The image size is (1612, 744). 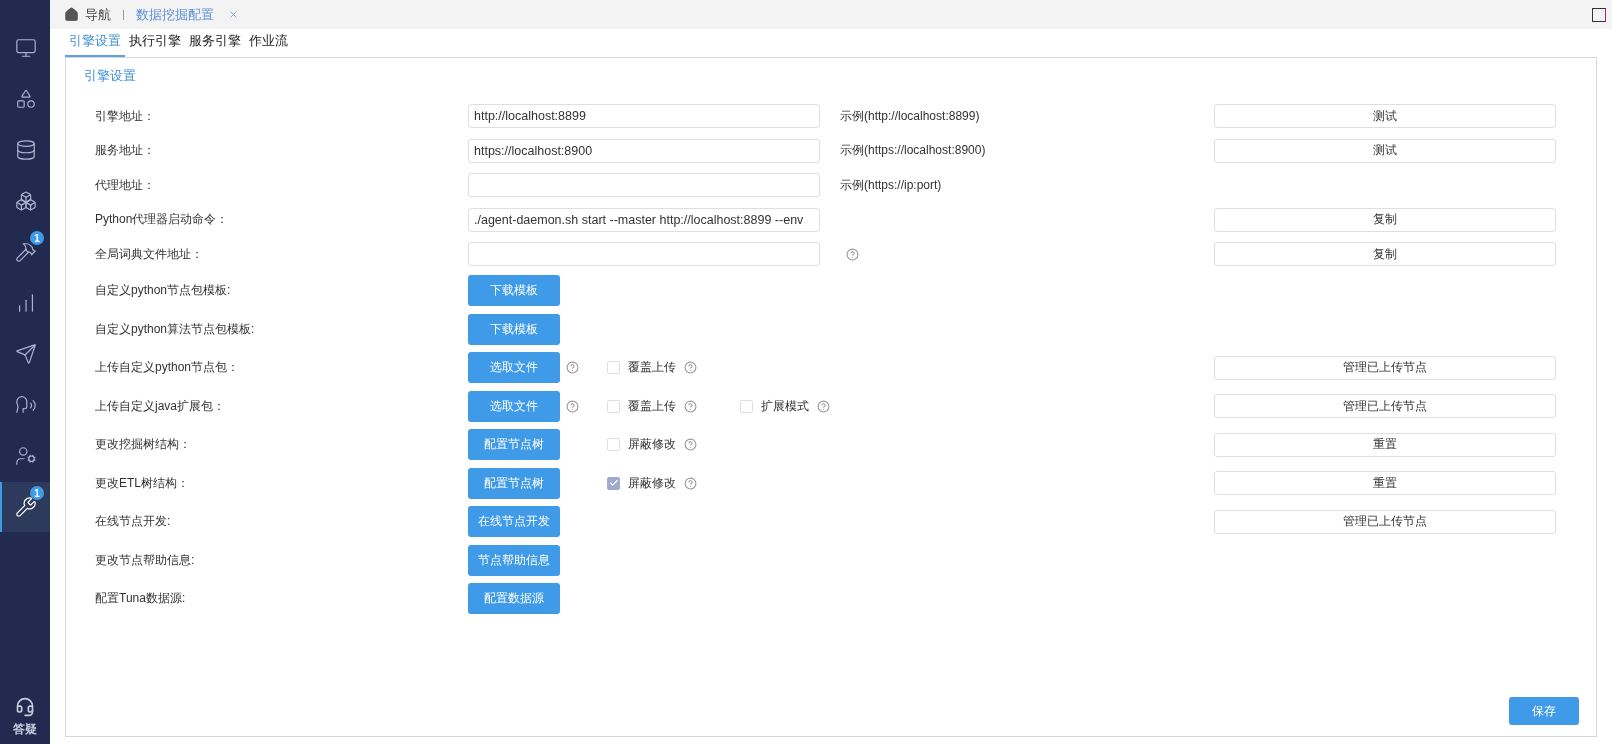 What do you see at coordinates (143, 445) in the screenshot?
I see `field-label: 更改挖掘树结构：` at bounding box center [143, 445].